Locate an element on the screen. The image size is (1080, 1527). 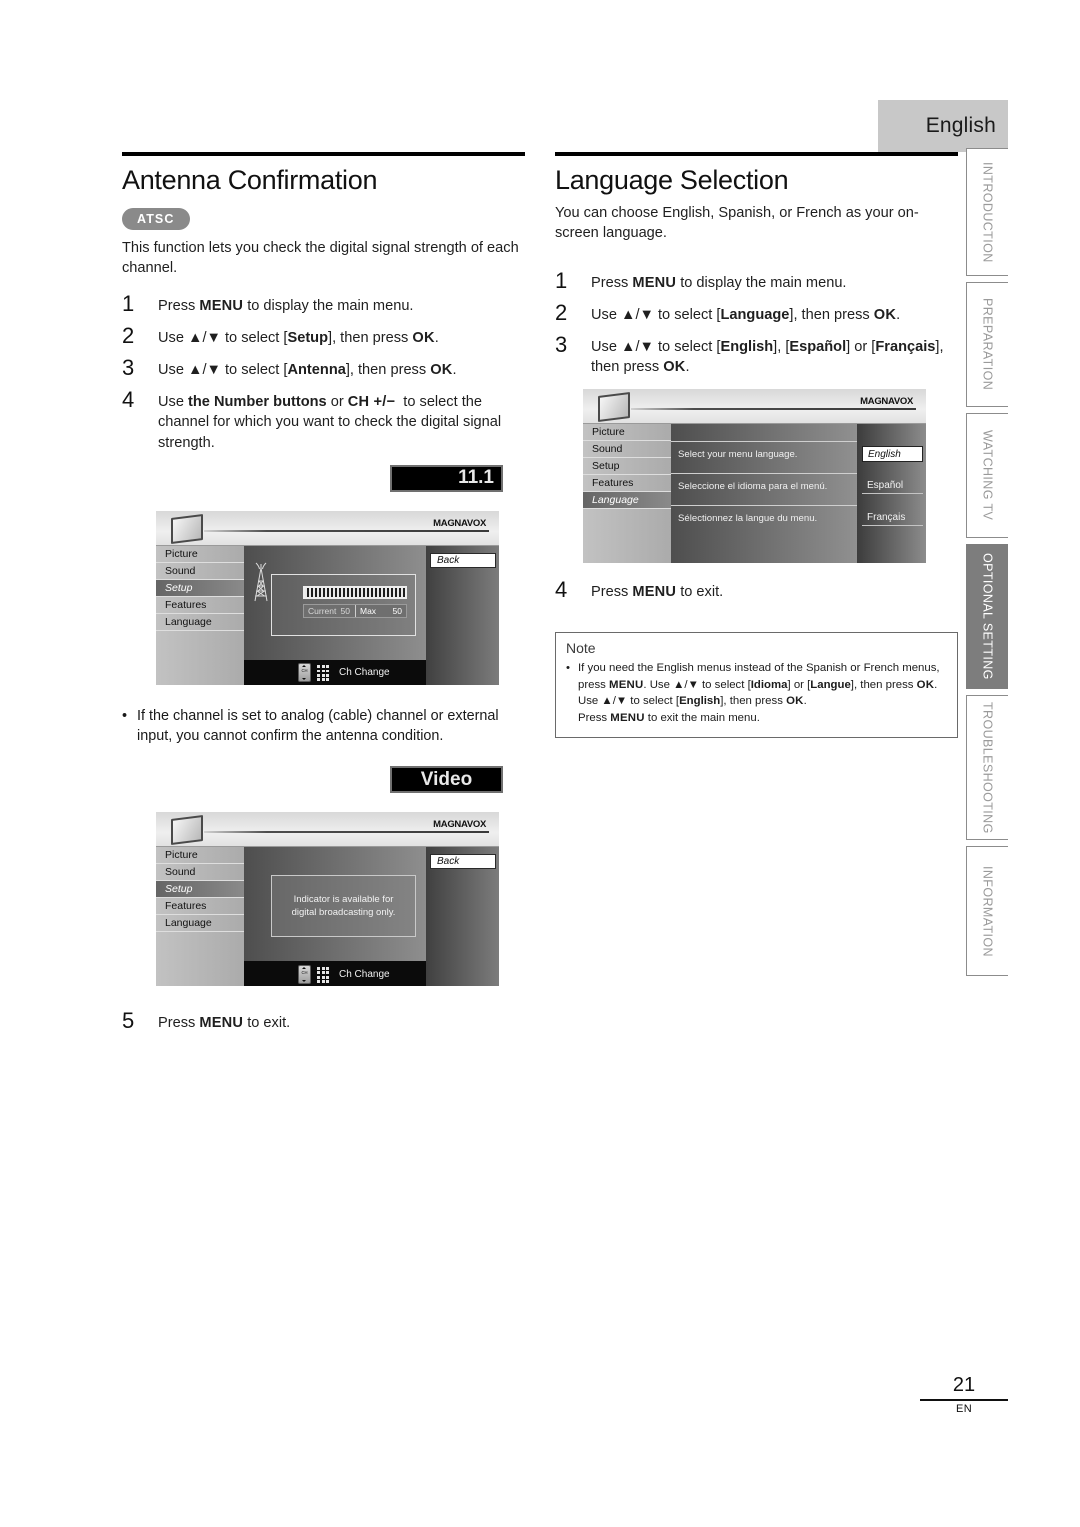
step-number: 1 is located at coordinates (561, 280).